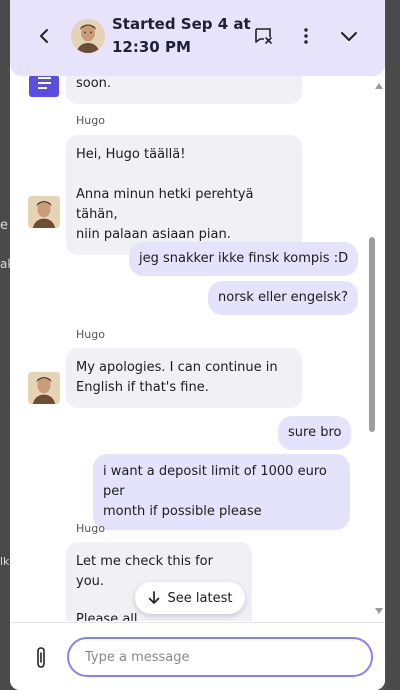 Image resolution: width=400 pixels, height=690 pixels. Describe the element at coordinates (165, 204) in the screenshot. I see `message-text: Anna minun hetki perehtyä tähän,` at that location.